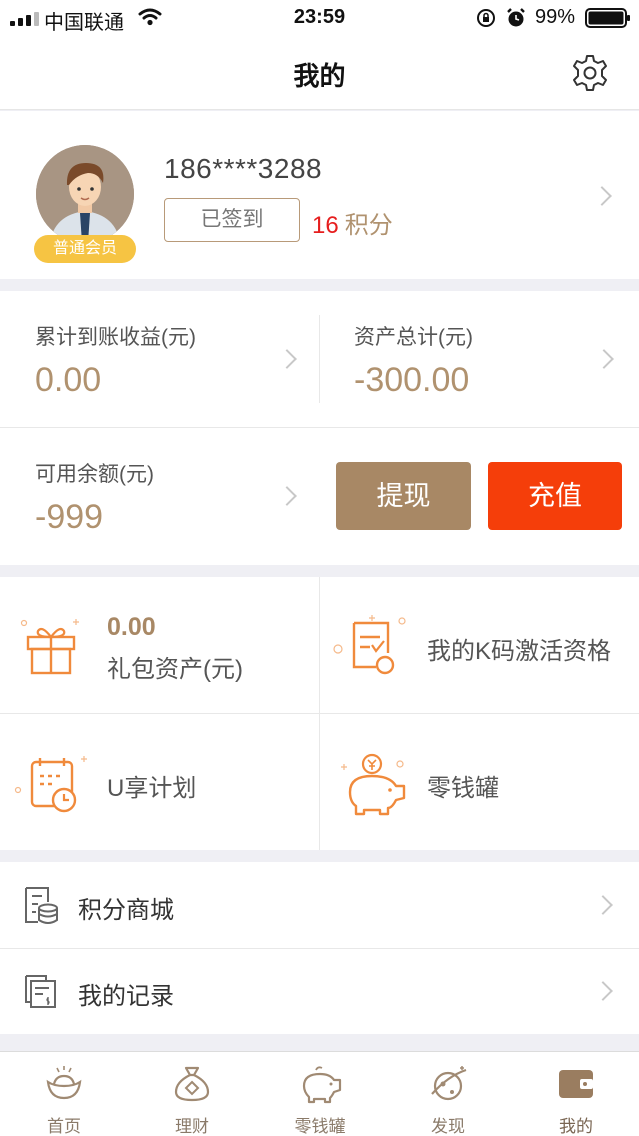 The width and height of the screenshot is (639, 1136). Describe the element at coordinates (49, 647) in the screenshot. I see `gift-icon` at that location.